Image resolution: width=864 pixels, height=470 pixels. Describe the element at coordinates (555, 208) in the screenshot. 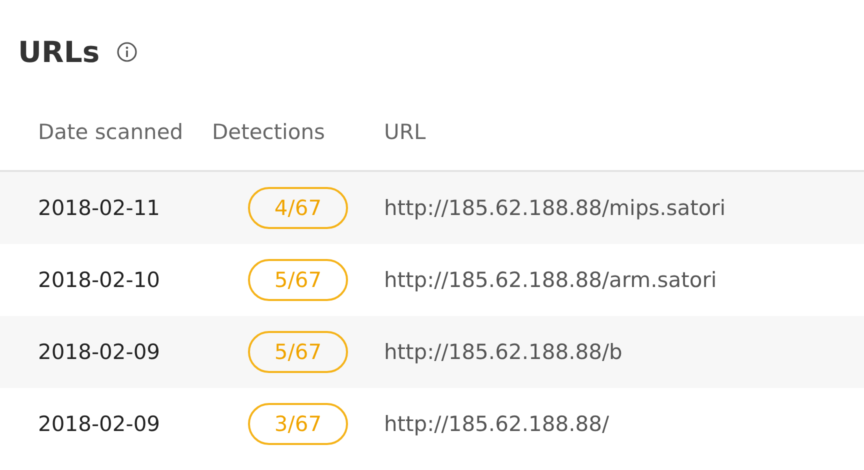

I see `url-cell-text: http://185.62.188.88/mips.satori` at that location.